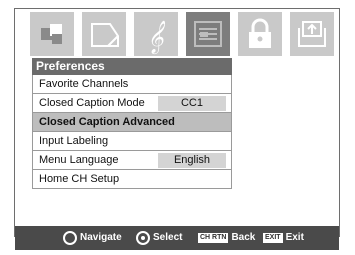  I want to click on setup-icon, so click(312, 34).